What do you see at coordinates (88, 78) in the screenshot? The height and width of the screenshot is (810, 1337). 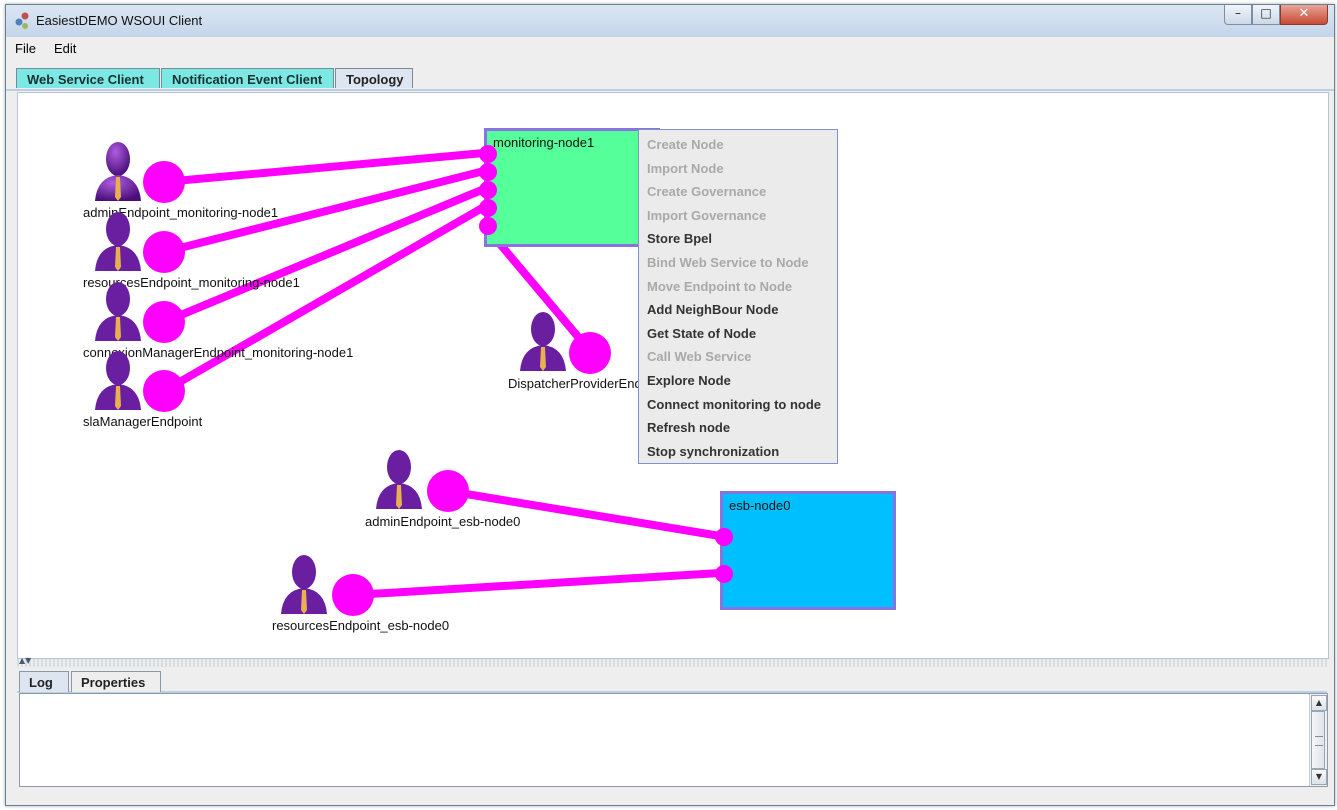 I see `tab-web-service-client: Web Service Client` at bounding box center [88, 78].